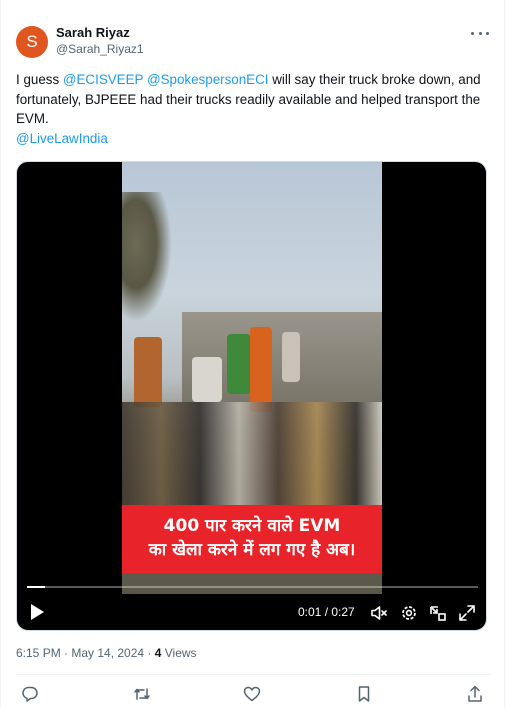 This screenshot has width=507, height=708. Describe the element at coordinates (364, 694) in the screenshot. I see `bookmark-icon` at that location.